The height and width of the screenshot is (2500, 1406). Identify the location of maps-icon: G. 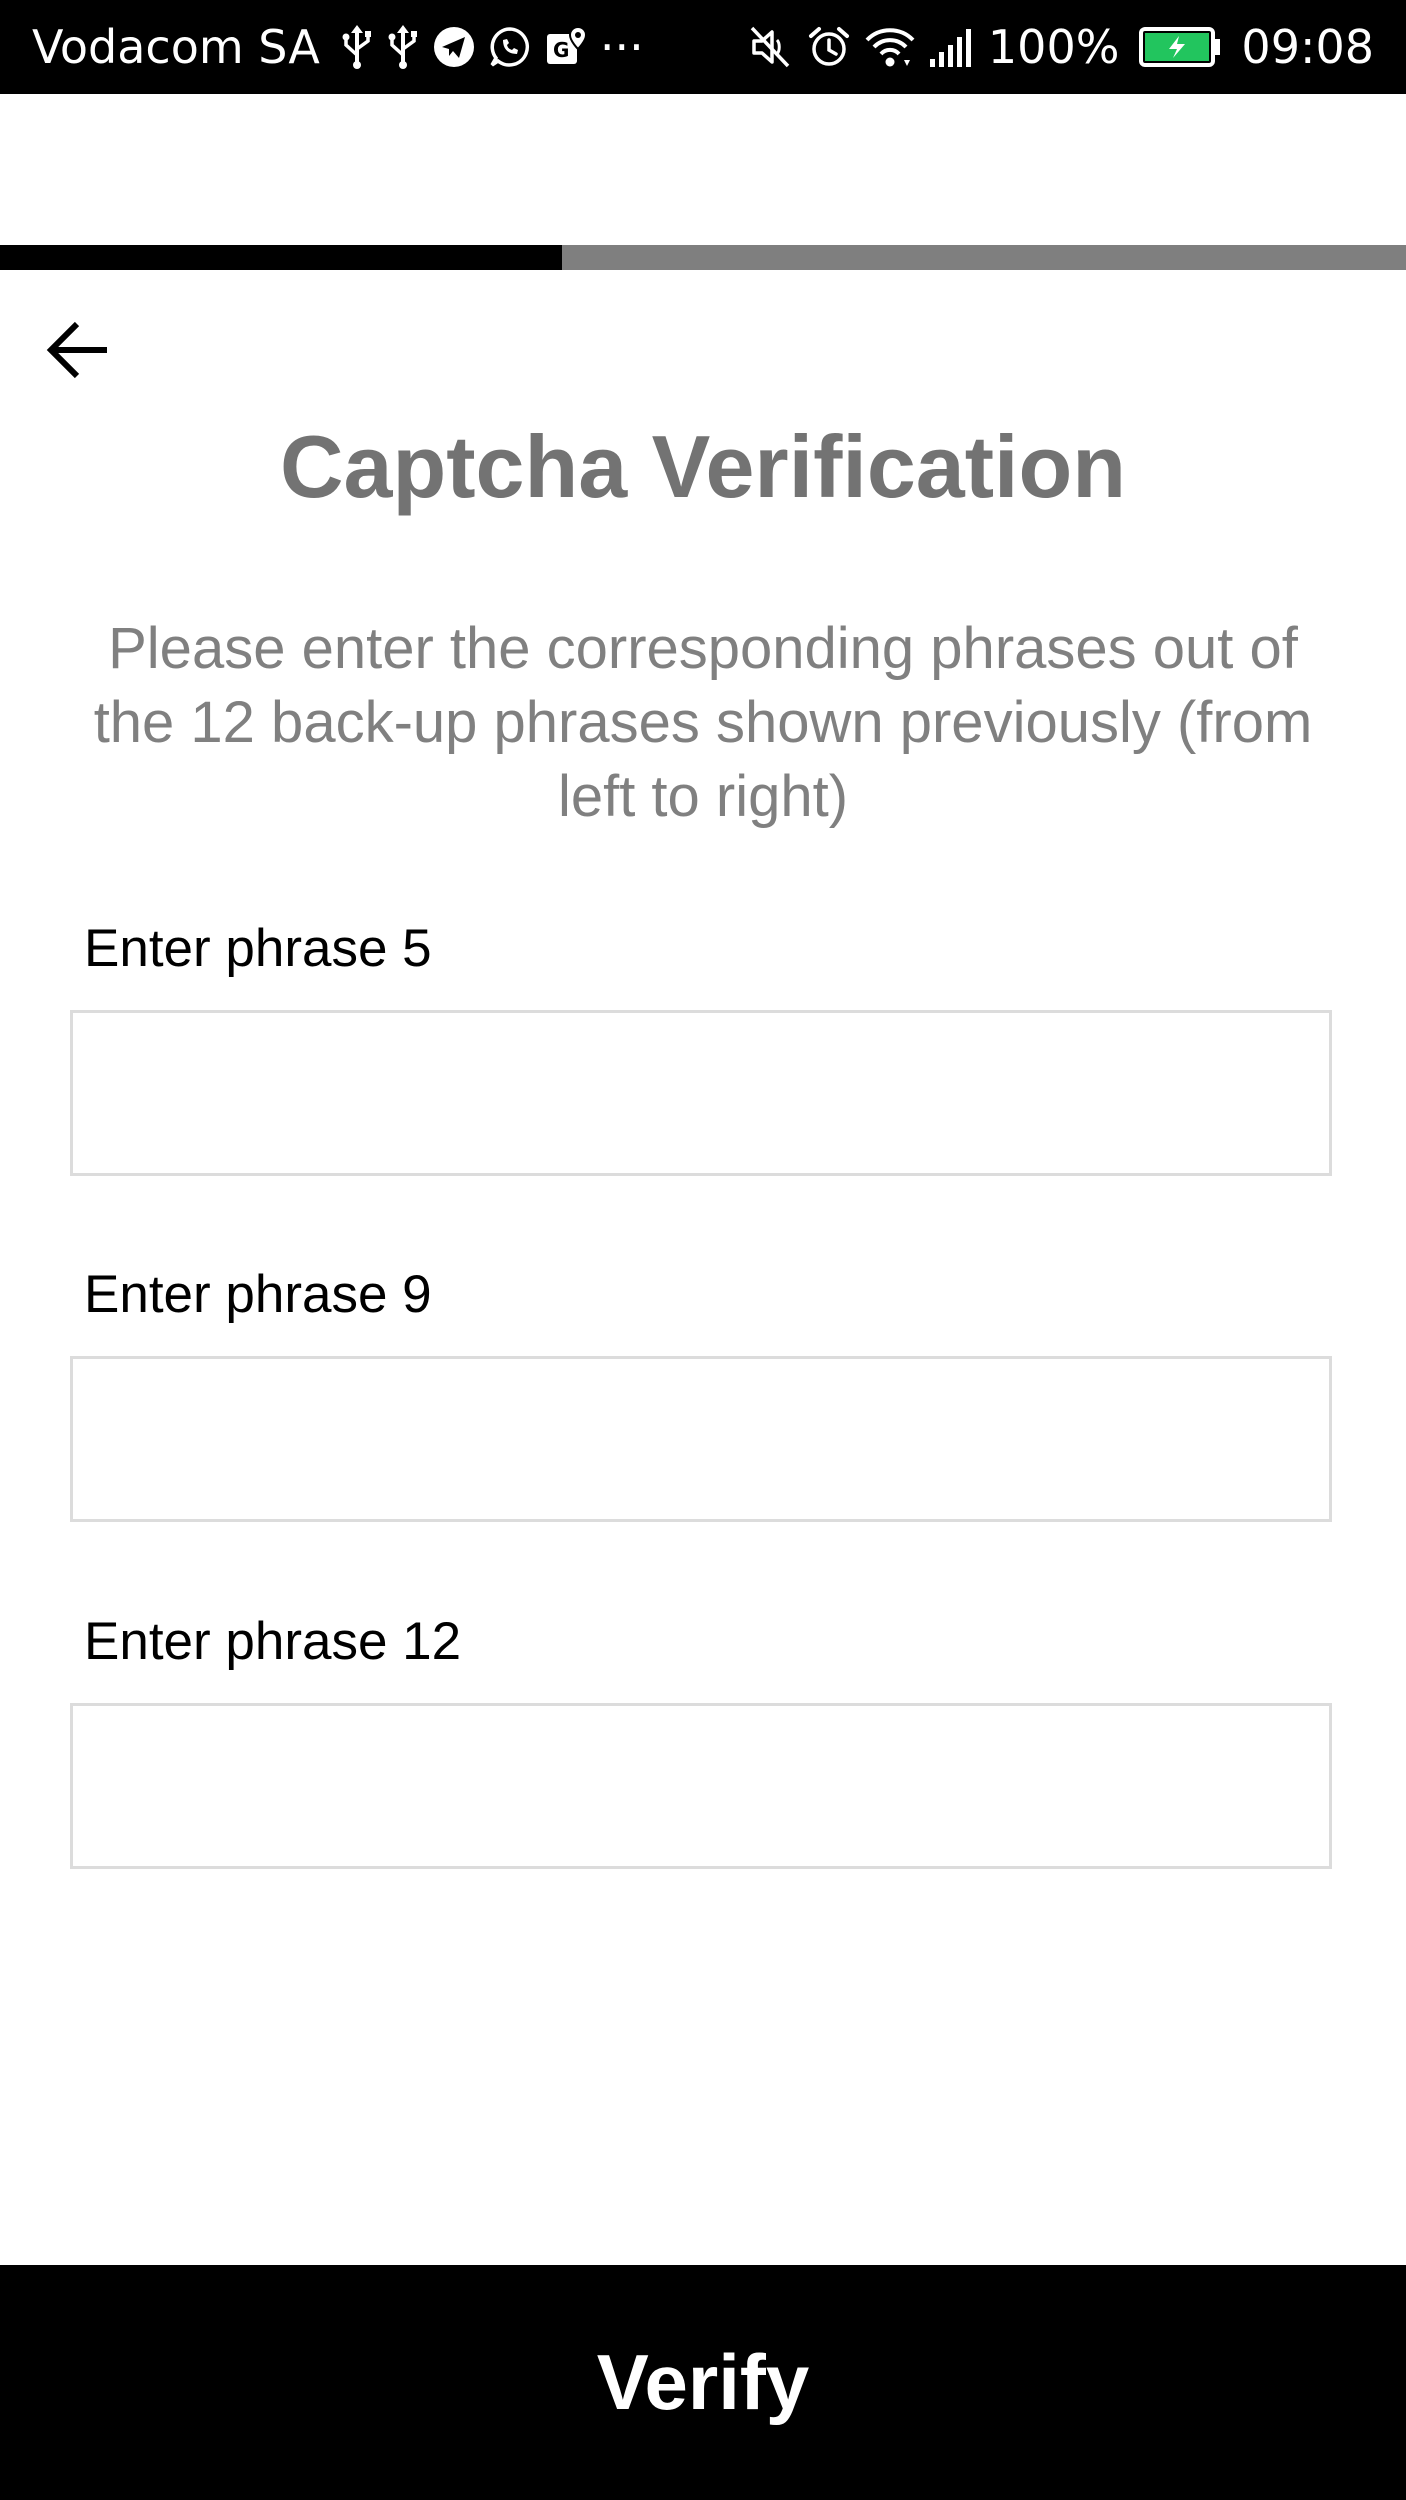
(566, 47).